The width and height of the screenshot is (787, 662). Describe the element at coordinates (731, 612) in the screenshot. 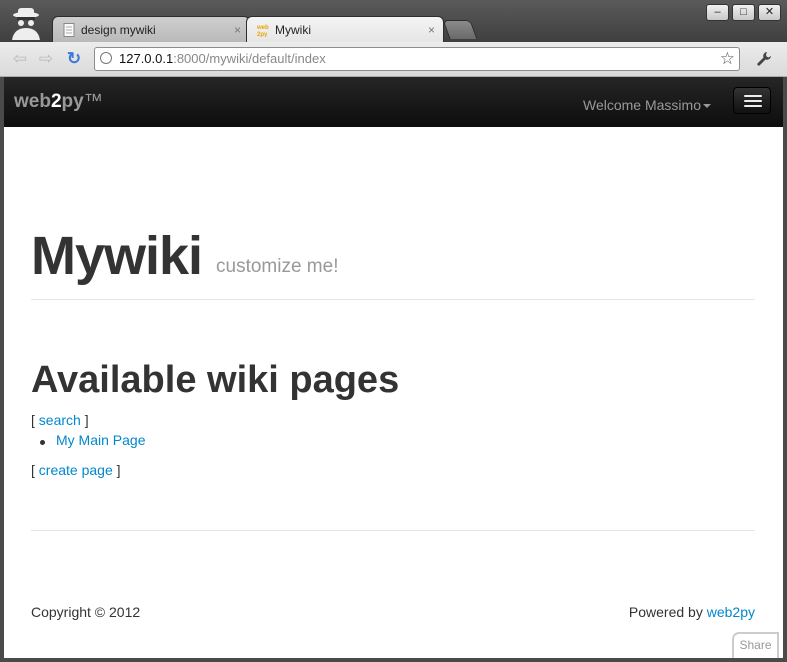

I see `web2py-link: web2py` at that location.